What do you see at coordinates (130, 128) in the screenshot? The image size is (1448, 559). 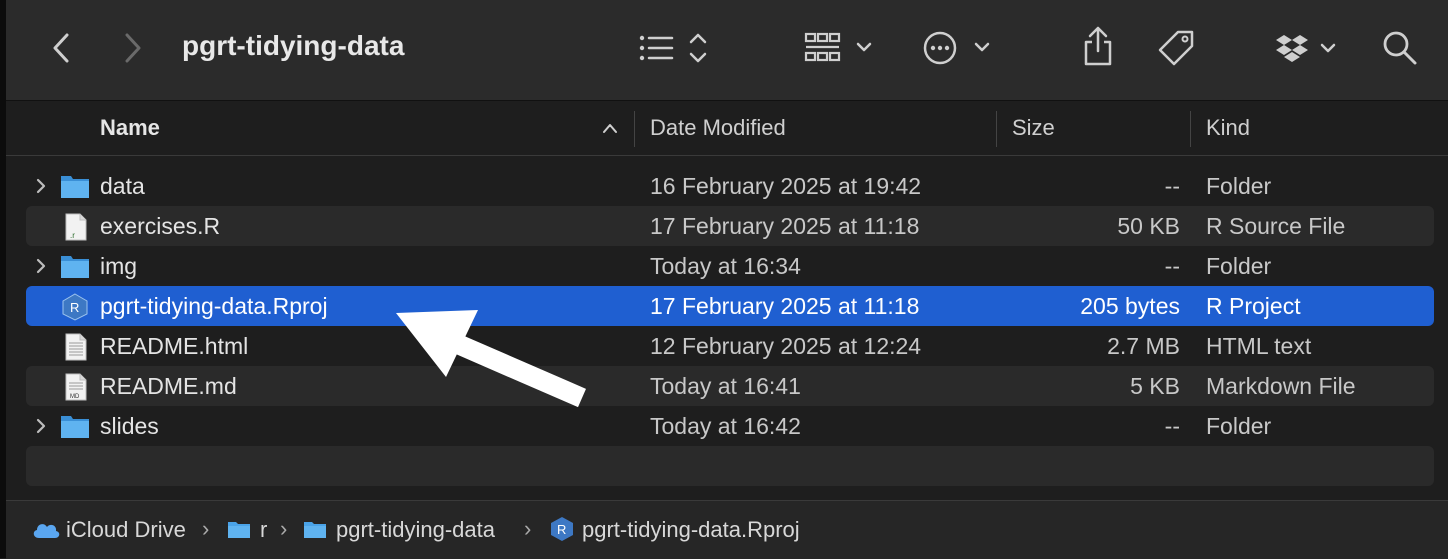 I see `column-name: Name` at bounding box center [130, 128].